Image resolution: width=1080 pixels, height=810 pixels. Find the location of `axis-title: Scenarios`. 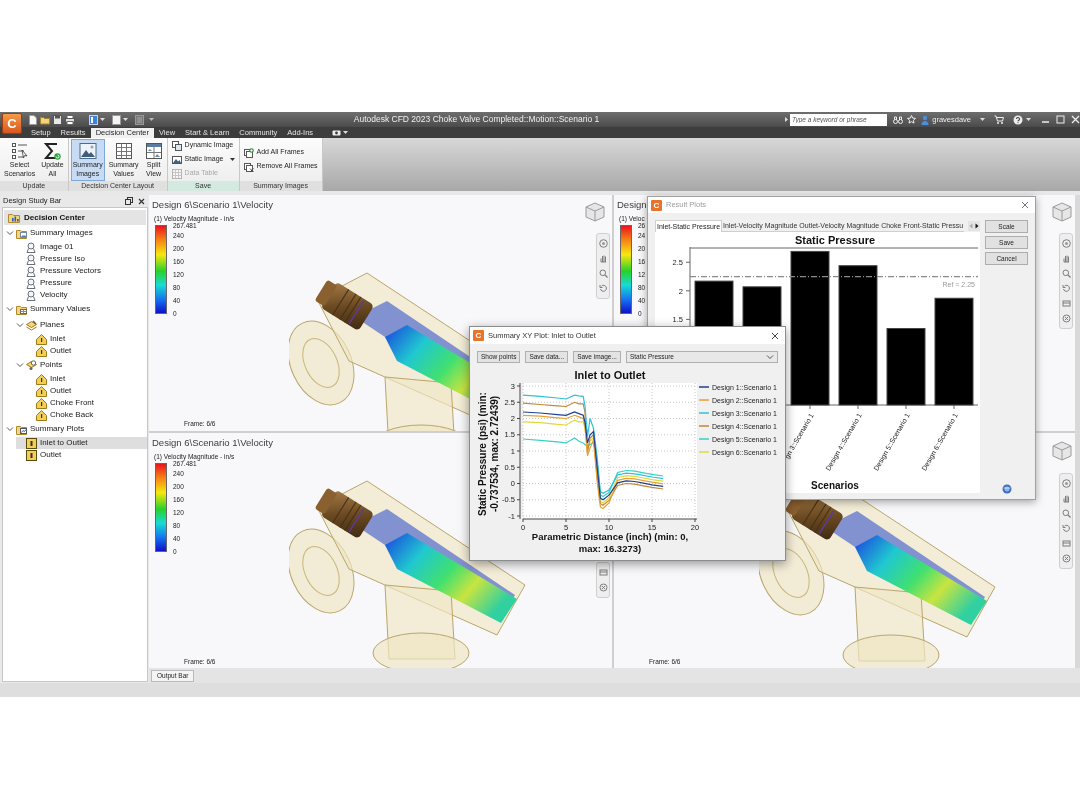

axis-title: Scenarios is located at coordinates (835, 485).